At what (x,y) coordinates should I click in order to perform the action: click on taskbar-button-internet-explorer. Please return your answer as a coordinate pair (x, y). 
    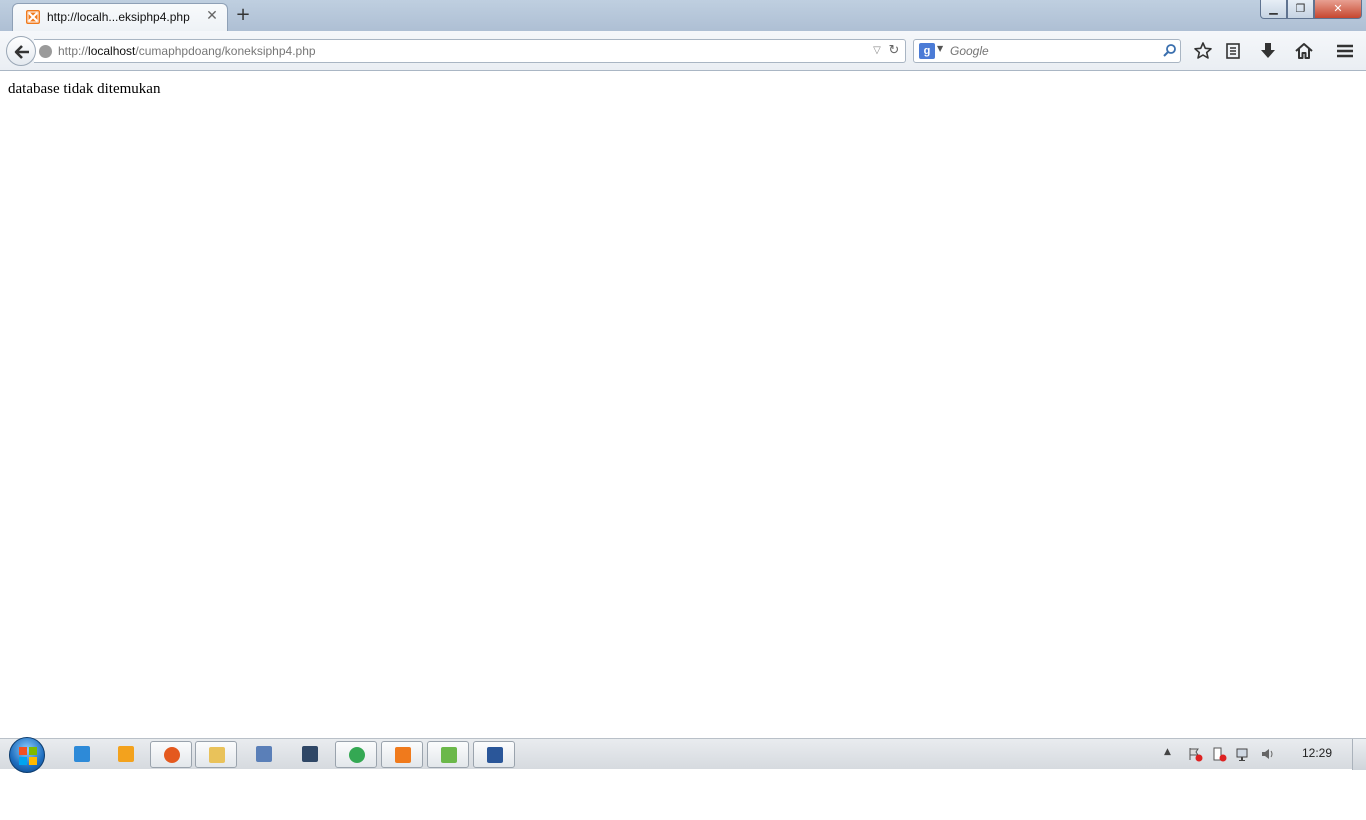
    Looking at the image, I should click on (82, 754).